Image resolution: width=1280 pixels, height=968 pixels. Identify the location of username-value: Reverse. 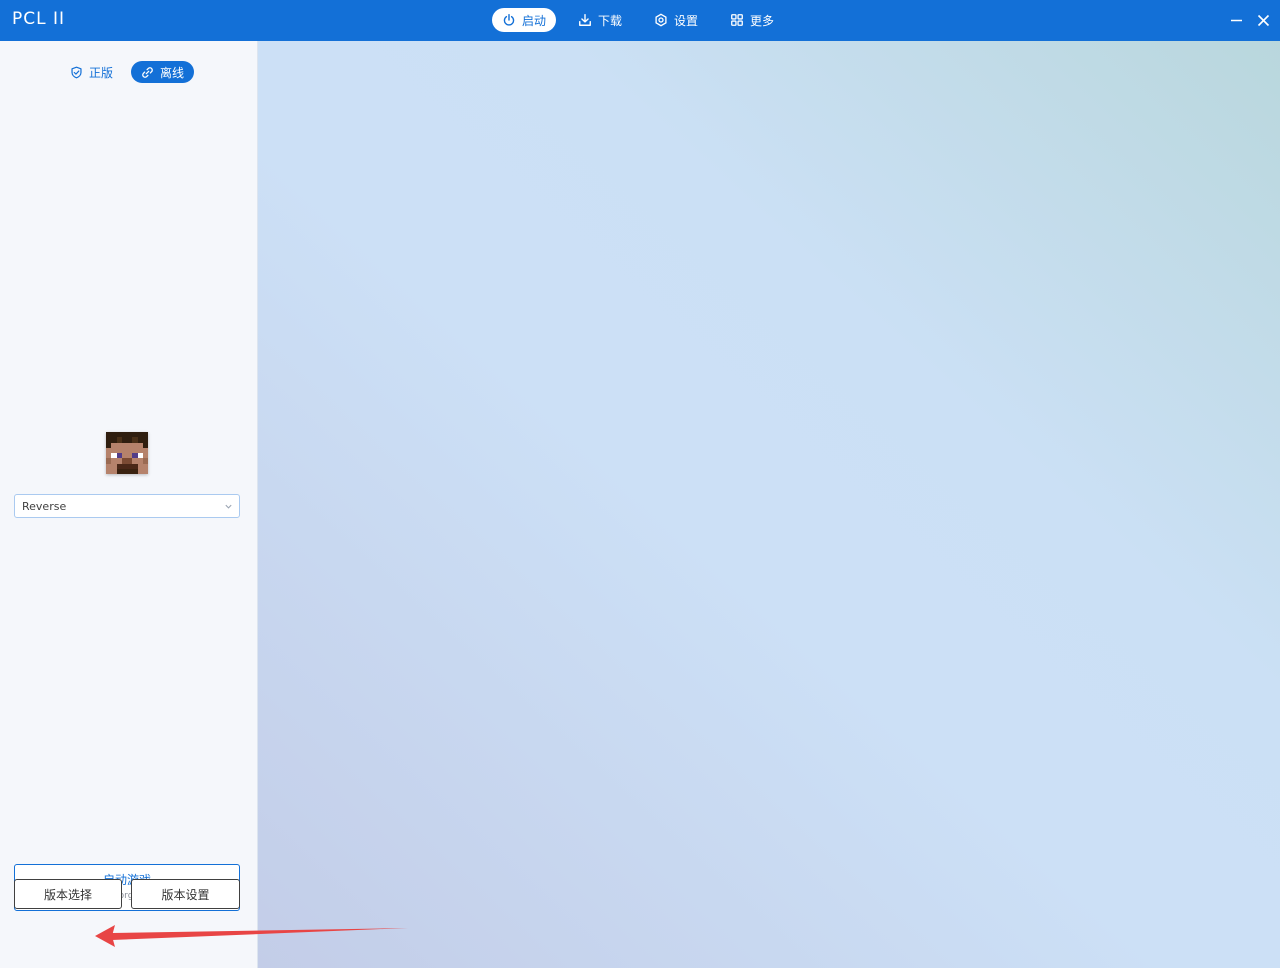
(44, 506).